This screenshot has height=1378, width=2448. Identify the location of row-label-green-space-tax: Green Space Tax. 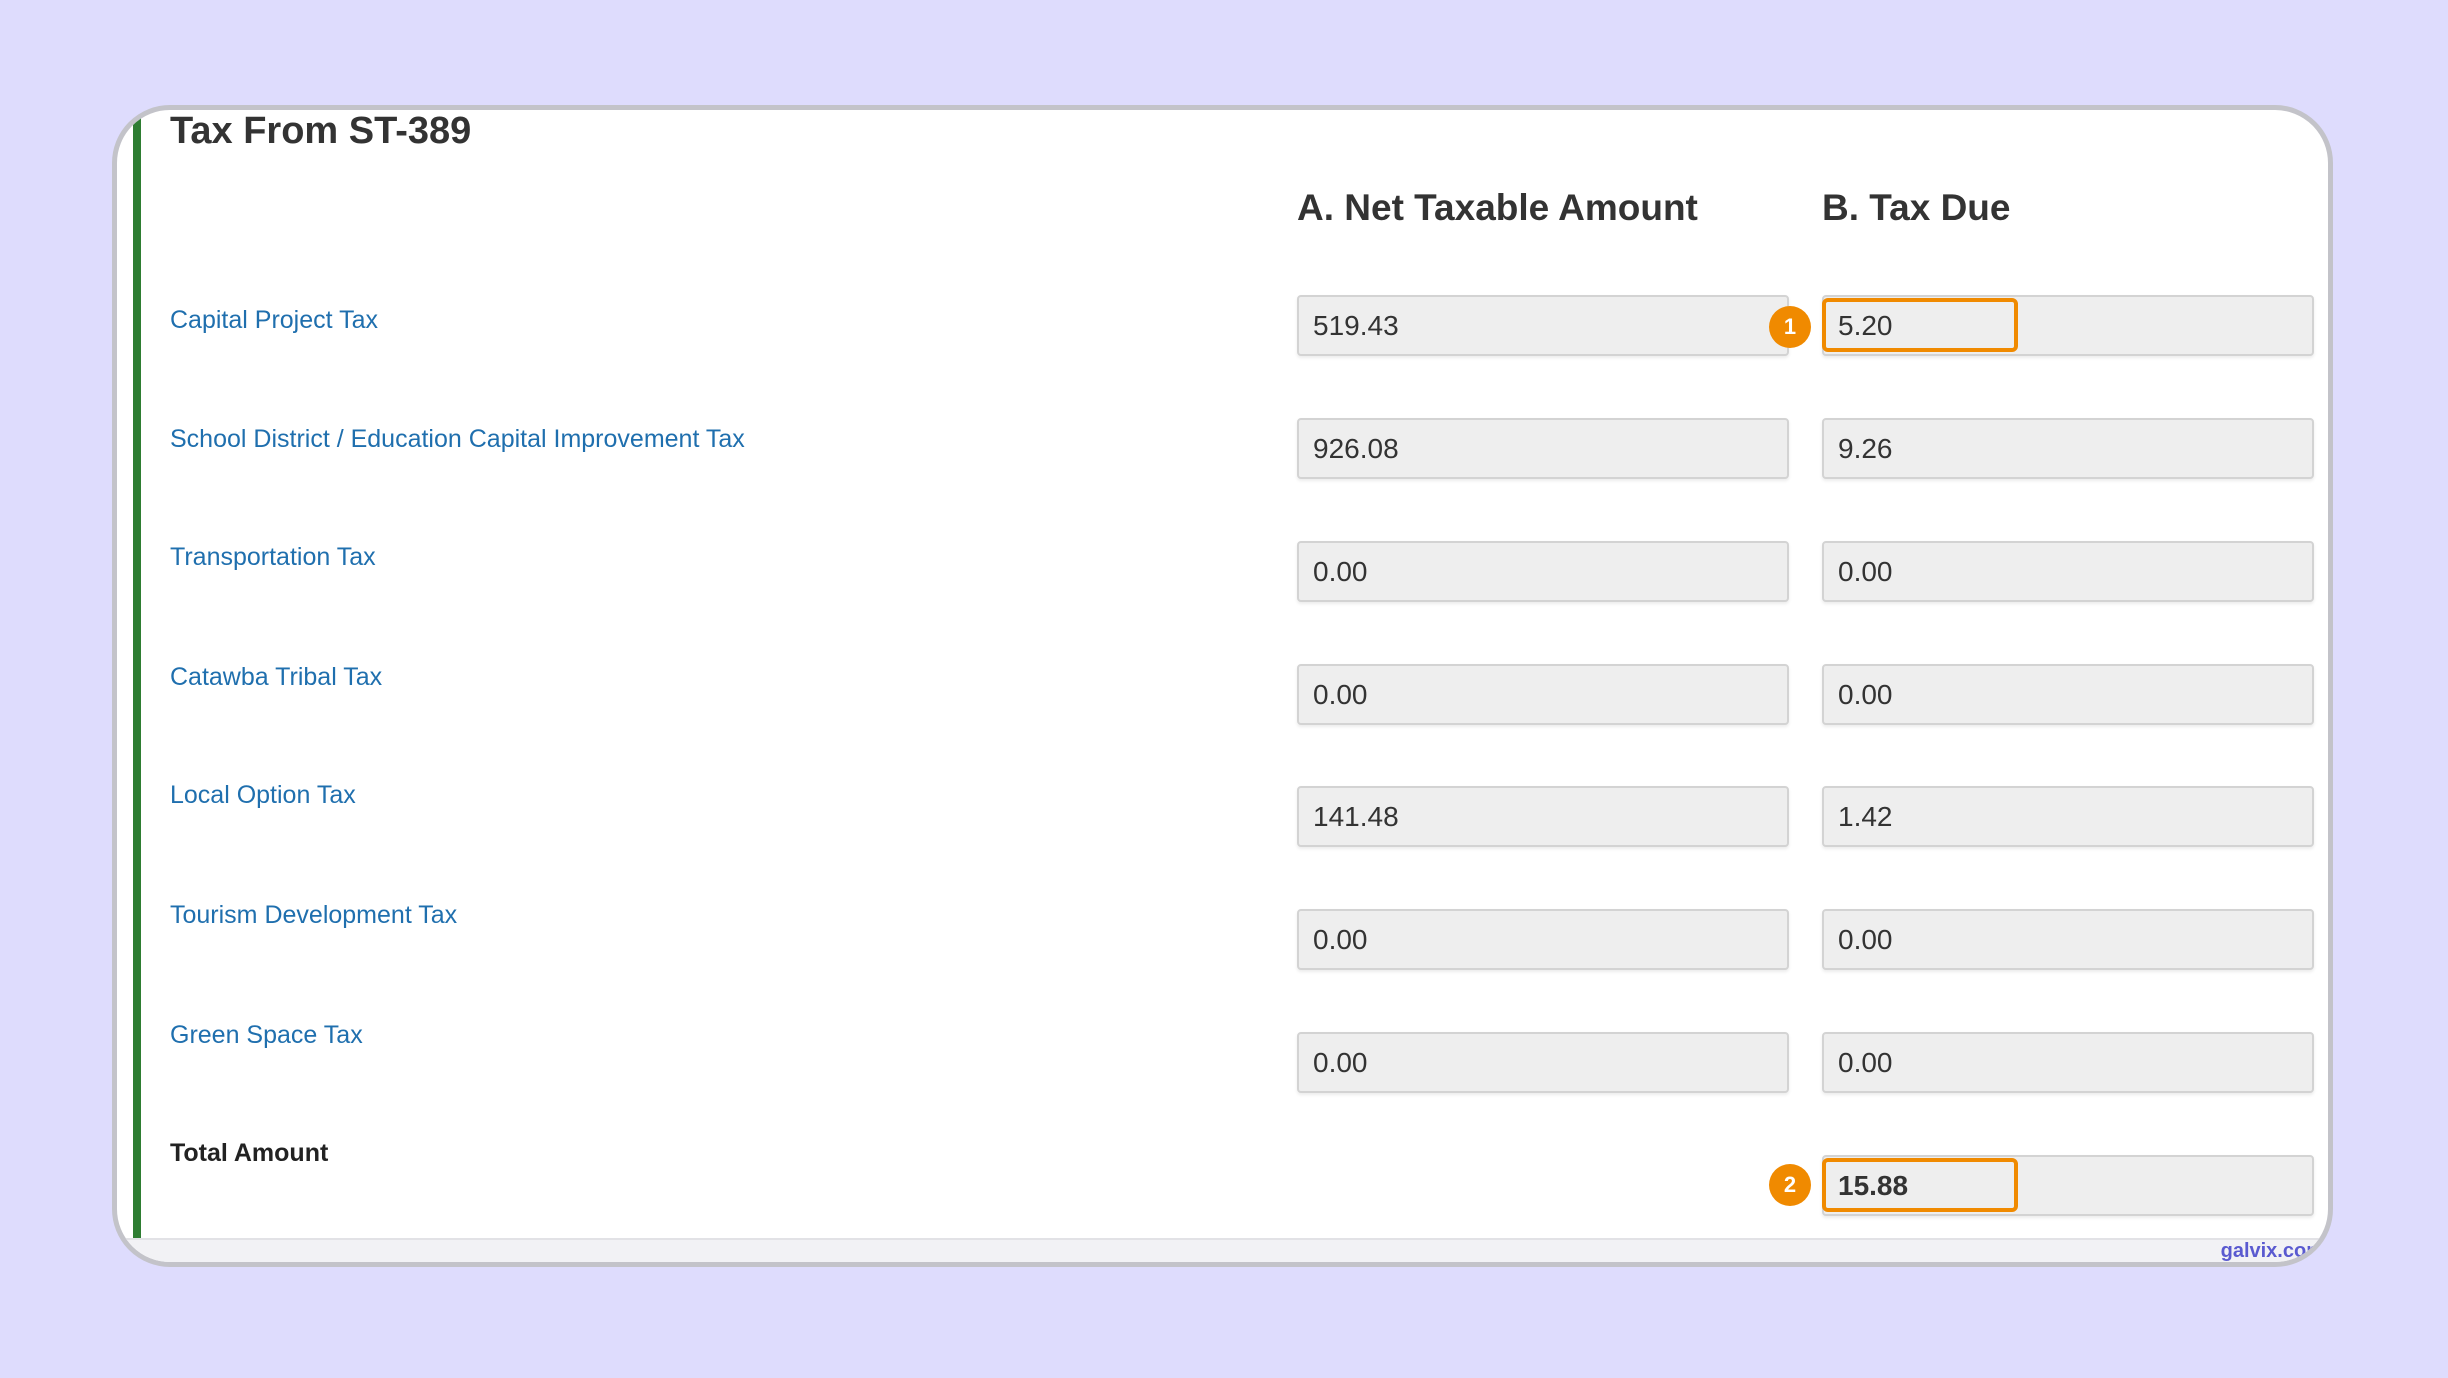
(266, 1035).